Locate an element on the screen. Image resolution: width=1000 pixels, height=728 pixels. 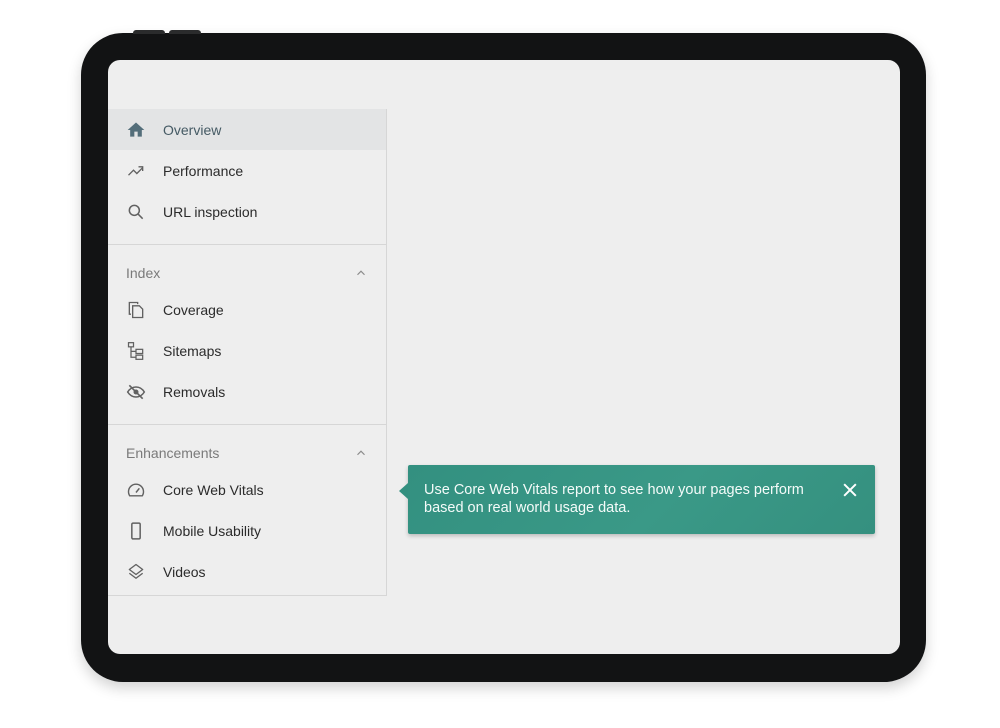
copy-icon is located at coordinates (136, 310).